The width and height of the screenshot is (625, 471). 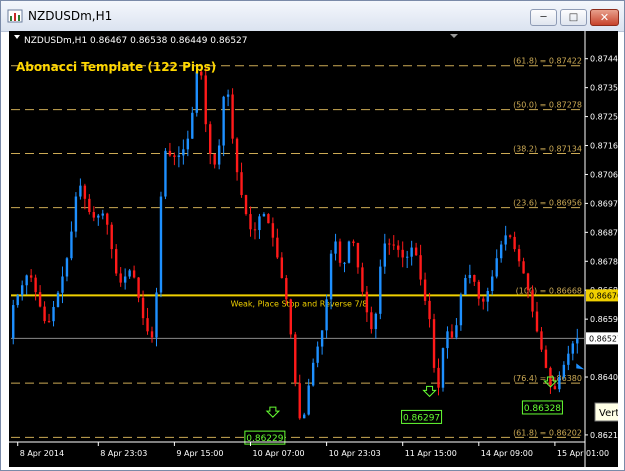 What do you see at coordinates (603, 295) in the screenshot?
I see `key-price-tag-label: 0.86670` at bounding box center [603, 295].